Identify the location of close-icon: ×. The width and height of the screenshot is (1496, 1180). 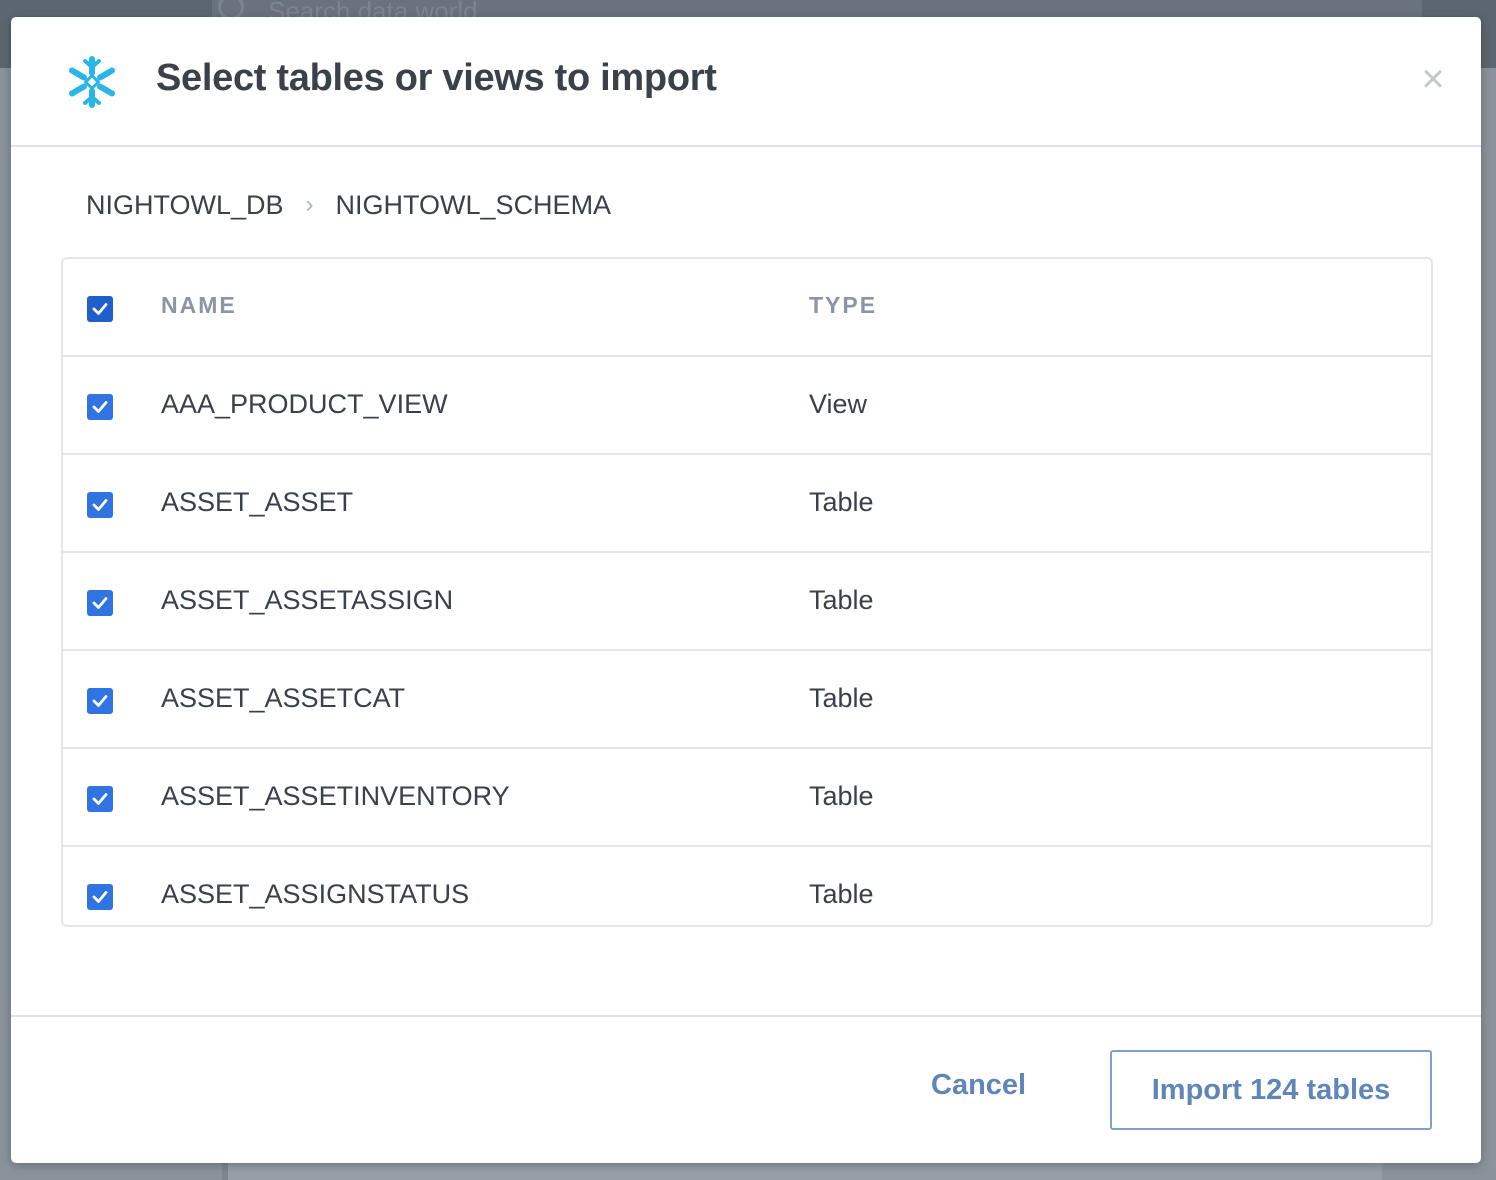
(1433, 79).